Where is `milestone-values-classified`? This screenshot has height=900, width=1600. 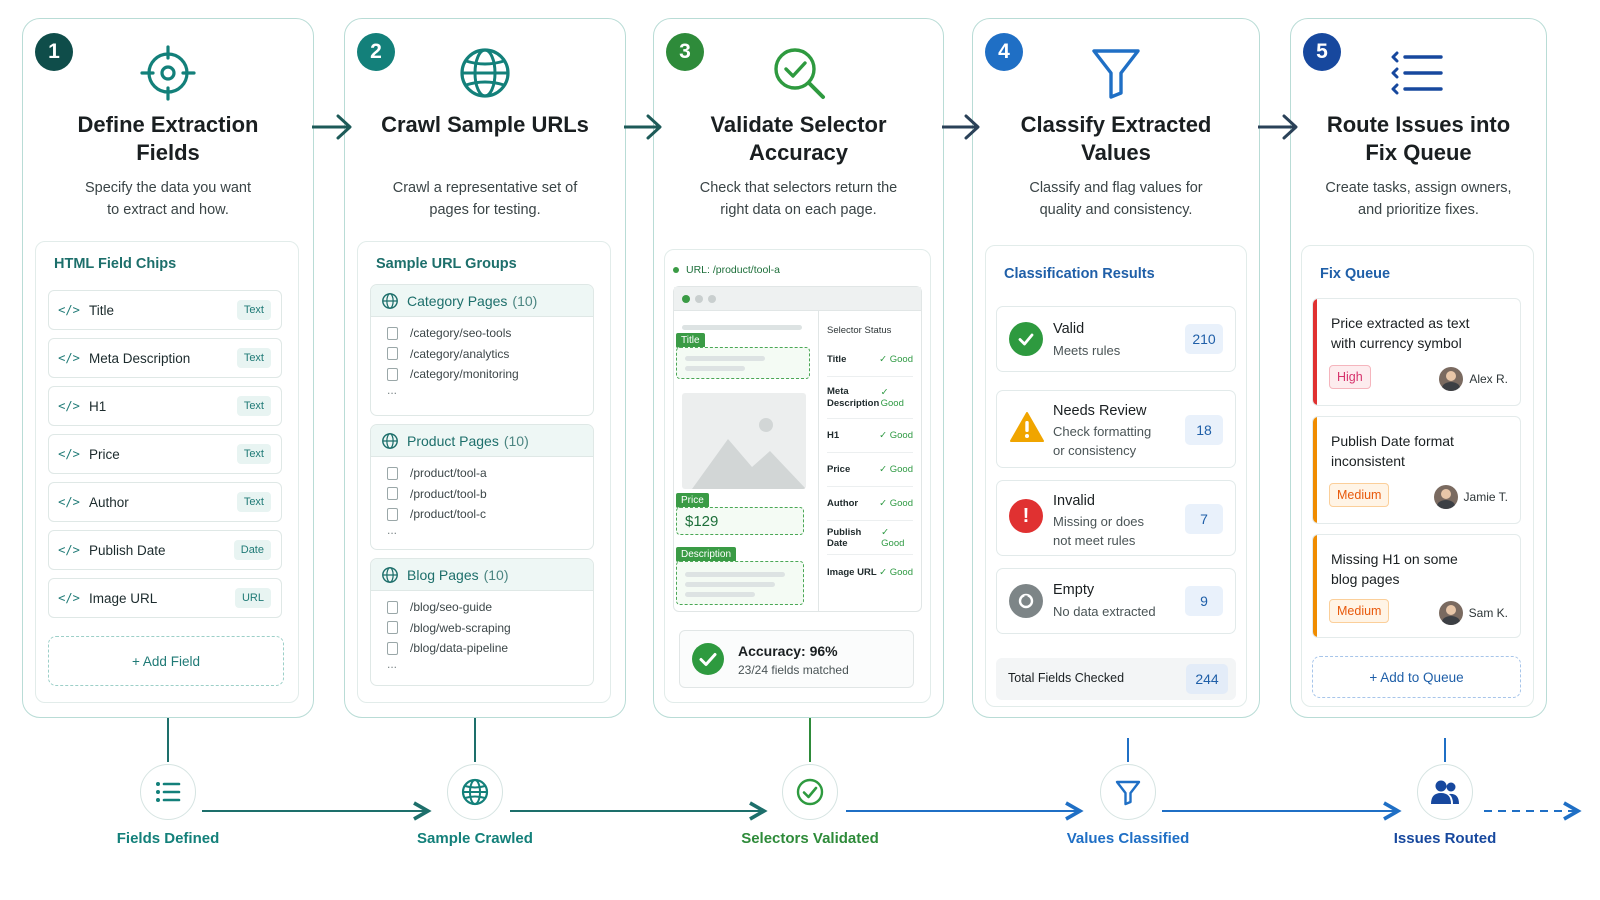
milestone-values-classified is located at coordinates (1128, 792).